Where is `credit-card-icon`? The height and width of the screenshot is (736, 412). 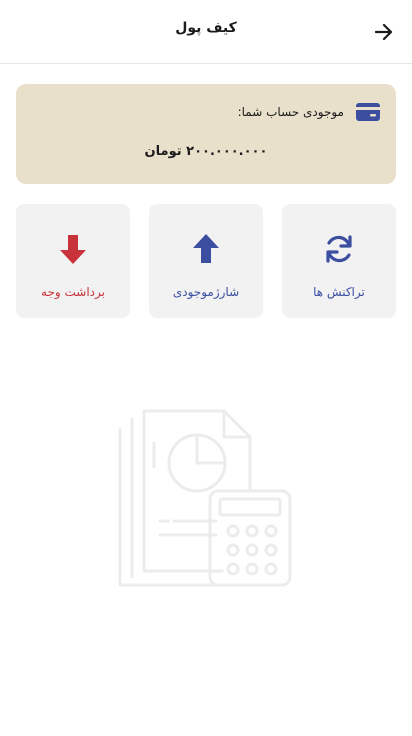 credit-card-icon is located at coordinates (368, 112).